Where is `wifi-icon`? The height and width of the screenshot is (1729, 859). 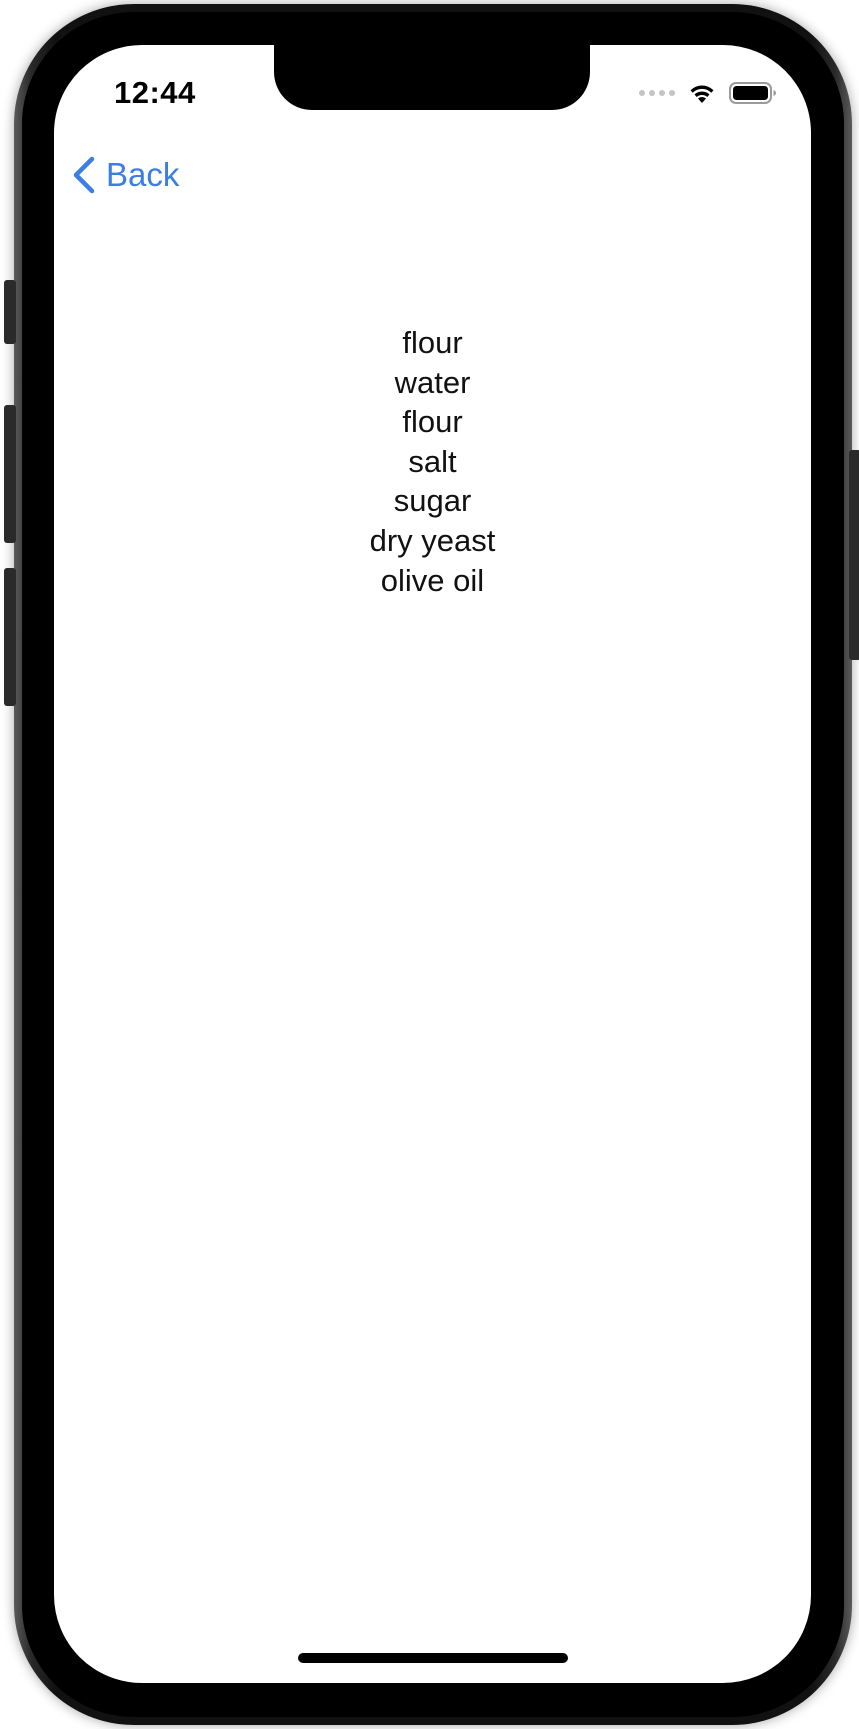 wifi-icon is located at coordinates (702, 94).